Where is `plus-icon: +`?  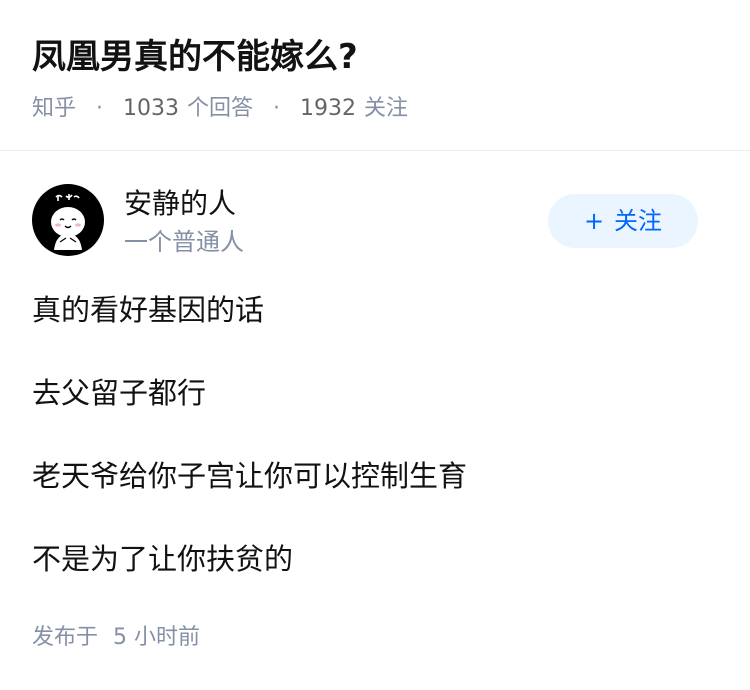 plus-icon: + is located at coordinates (594, 221).